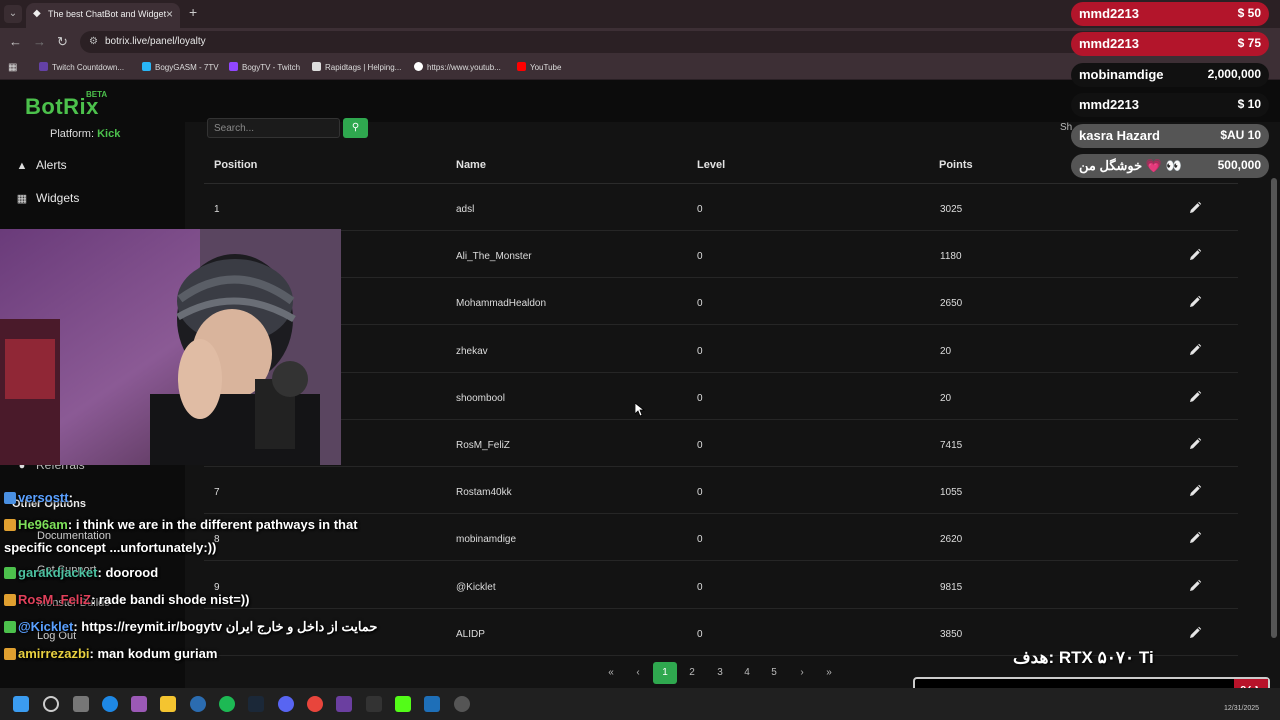 The image size is (1280, 720). I want to click on spotify-icon, so click(227, 704).